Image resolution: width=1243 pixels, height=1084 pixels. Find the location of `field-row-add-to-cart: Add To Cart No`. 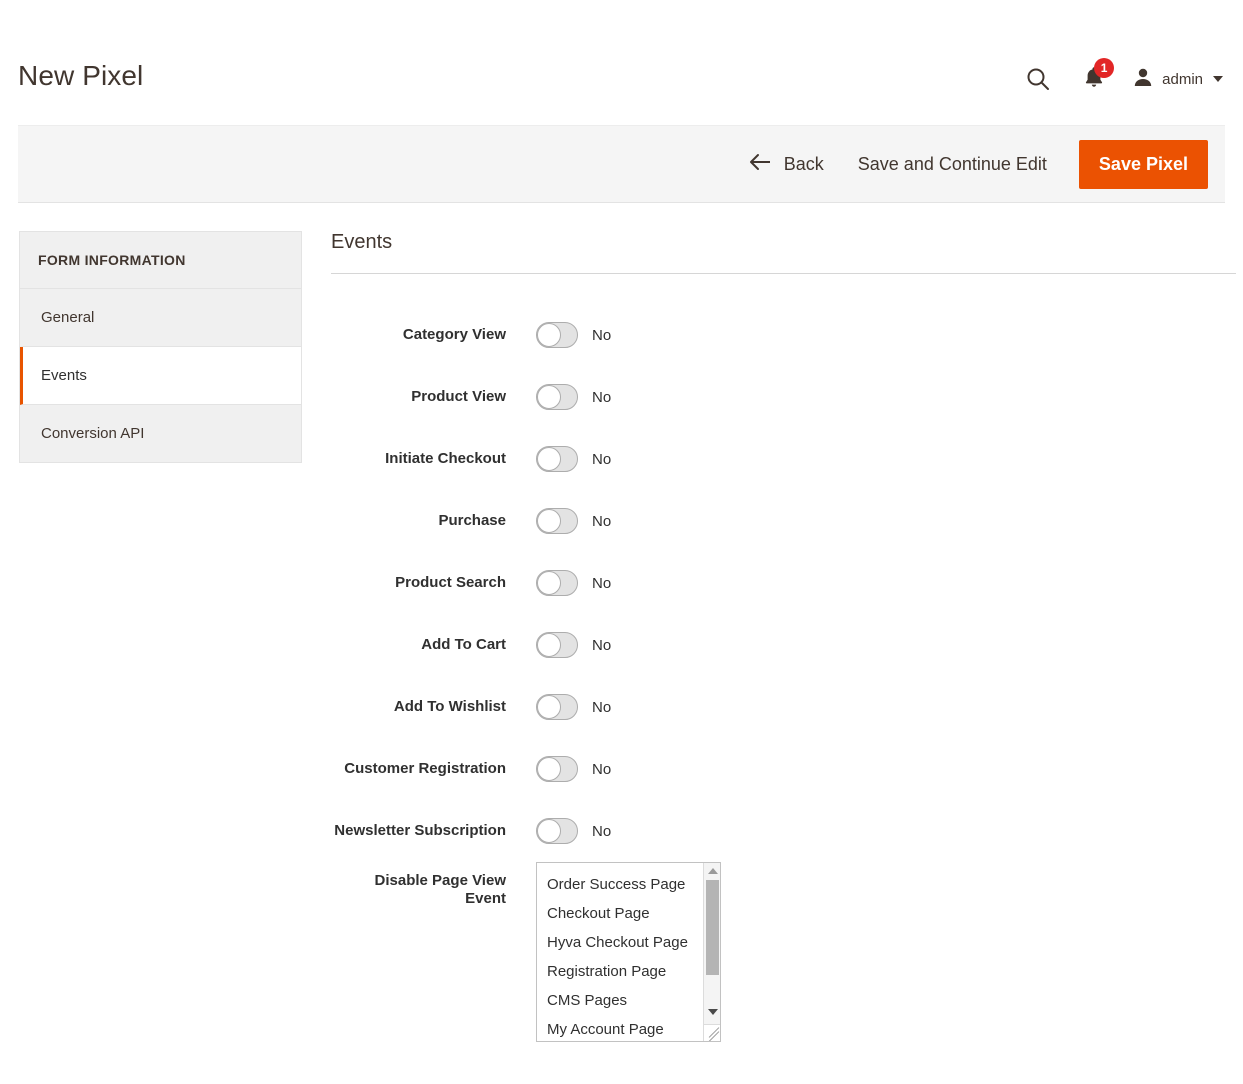

field-row-add-to-cart: Add To Cart No is located at coordinates (783, 645).